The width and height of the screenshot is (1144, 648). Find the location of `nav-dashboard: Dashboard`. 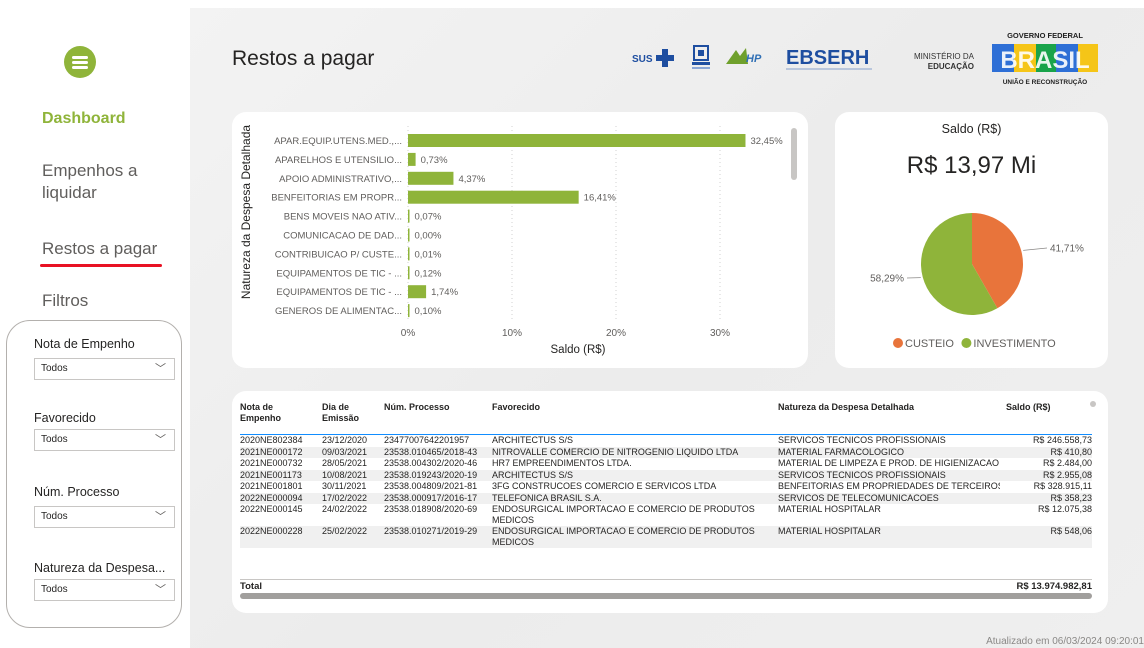

nav-dashboard: Dashboard is located at coordinates (84, 119).